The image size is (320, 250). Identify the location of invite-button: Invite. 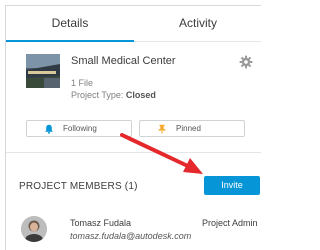
(232, 185).